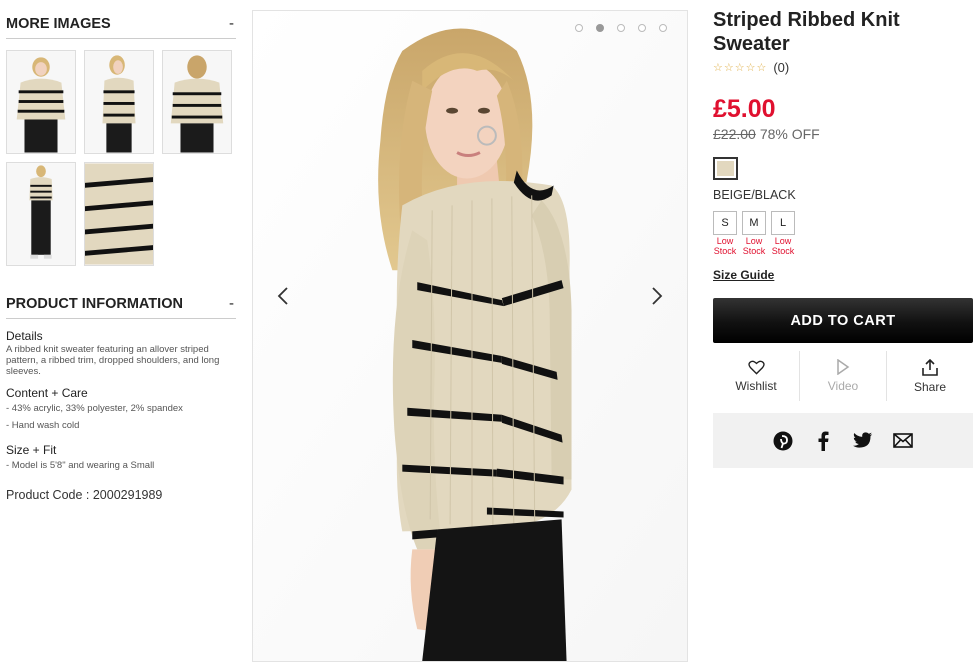 Image resolution: width=977 pixels, height=662 pixels. I want to click on color-swatch-fill, so click(725, 168).